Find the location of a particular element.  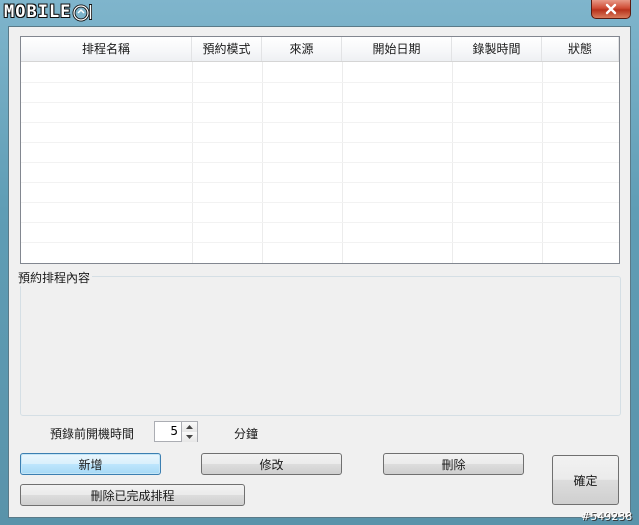

column-header-record-time: 錄製時間 is located at coordinates (497, 49).